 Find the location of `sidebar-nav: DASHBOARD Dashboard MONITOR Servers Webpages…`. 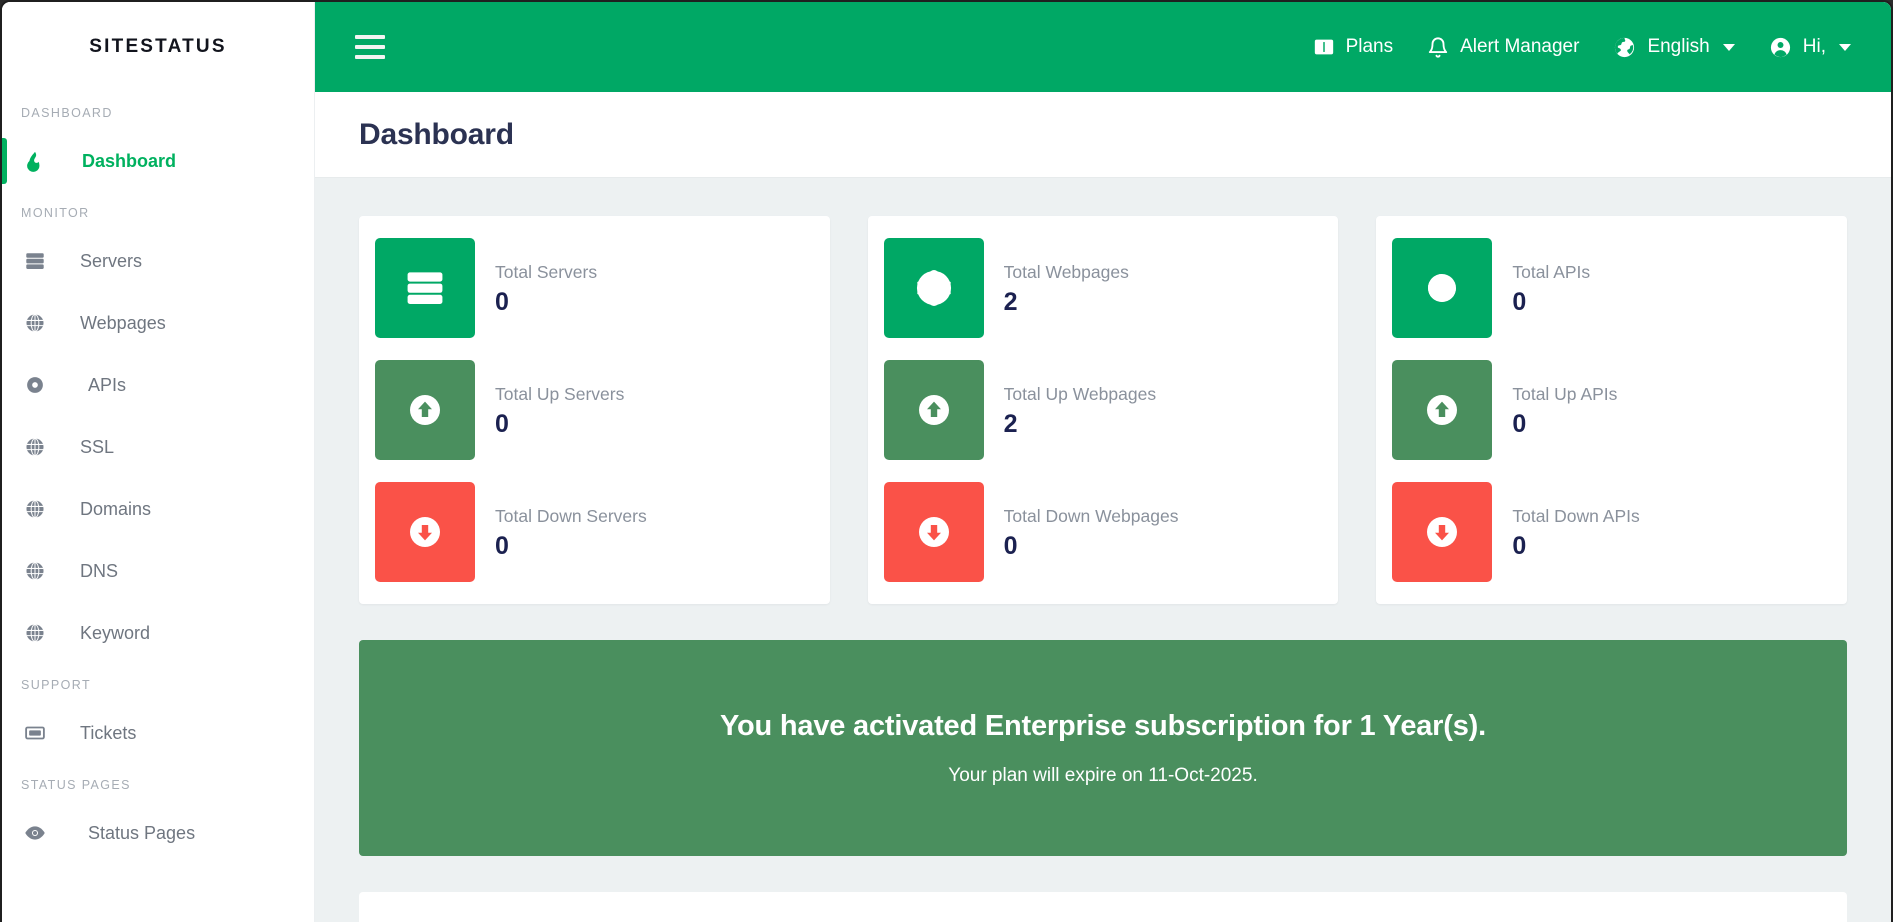

sidebar-nav: DASHBOARD Dashboard MONITOR Servers Webpages… is located at coordinates (158, 485).